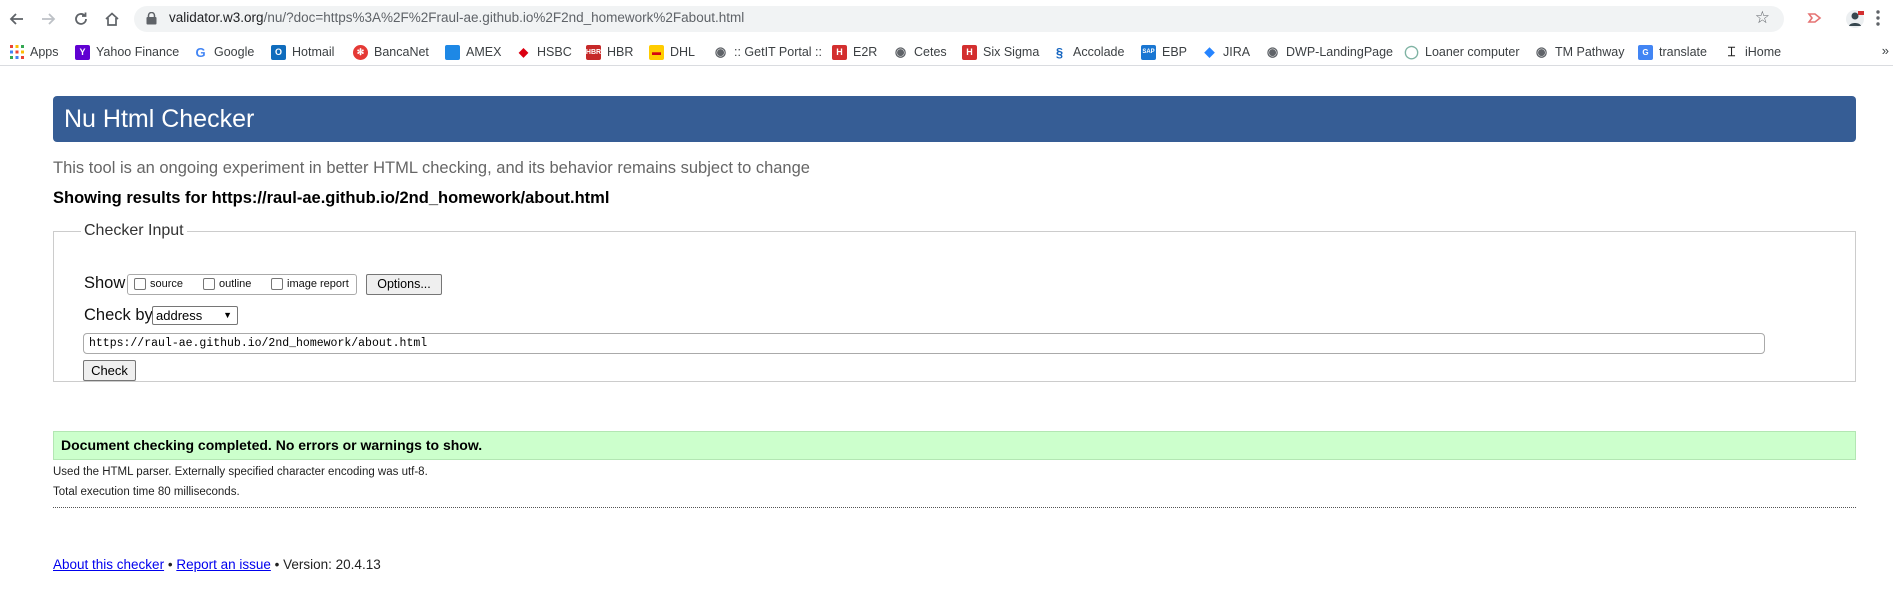 This screenshot has width=1893, height=616. I want to click on show-outline-option: outline, so click(227, 284).